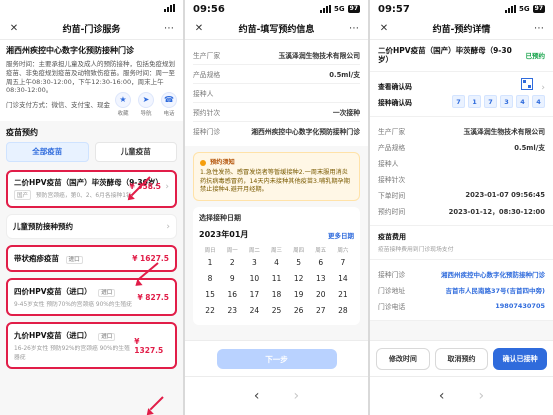  I want to click on cancel-appointment-button: 取消预约, so click(461, 359).